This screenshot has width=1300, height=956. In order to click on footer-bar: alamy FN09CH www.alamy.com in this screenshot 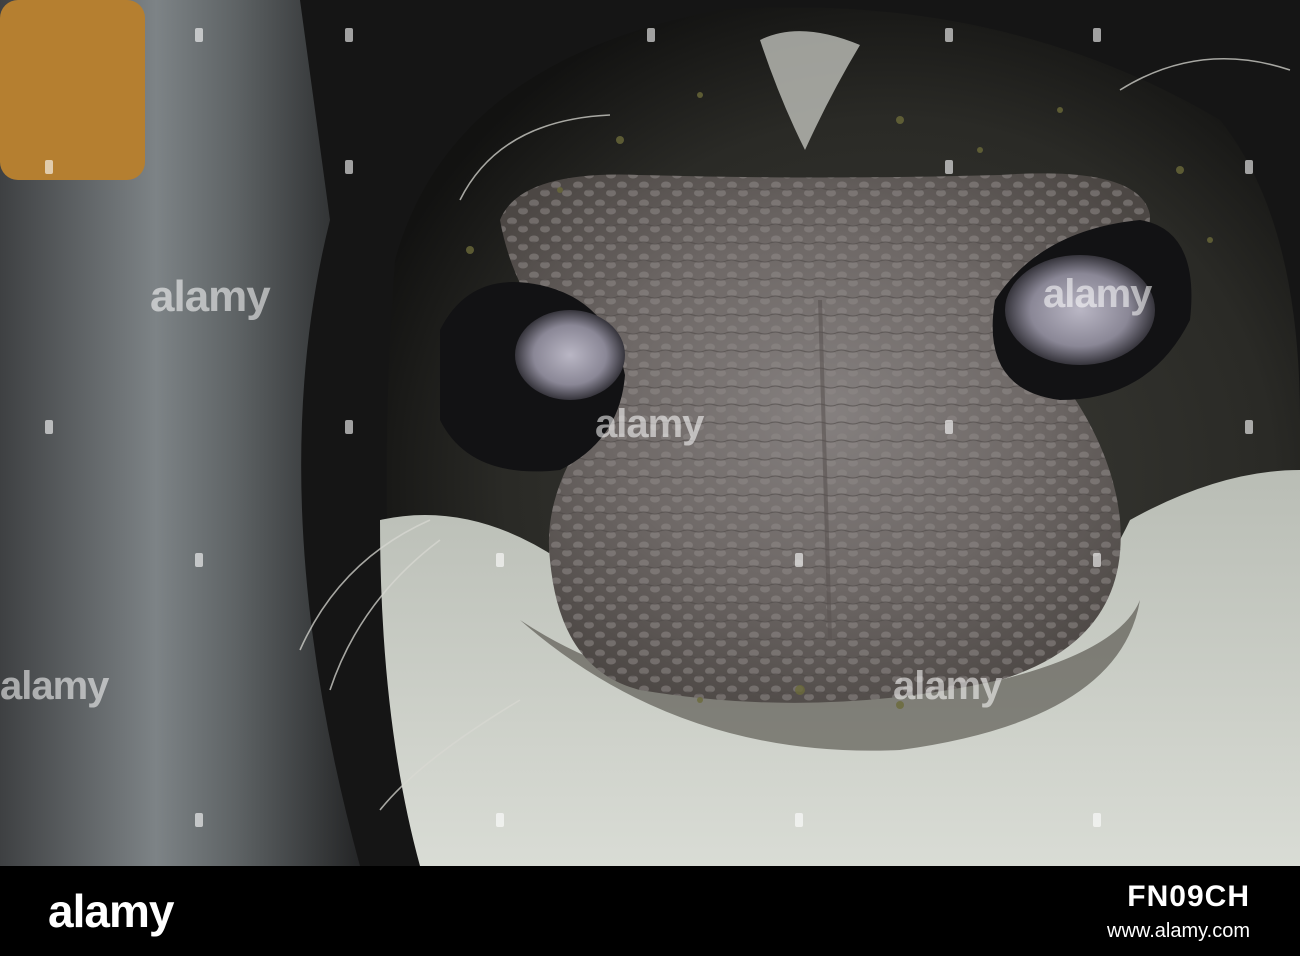, I will do `click(650, 911)`.